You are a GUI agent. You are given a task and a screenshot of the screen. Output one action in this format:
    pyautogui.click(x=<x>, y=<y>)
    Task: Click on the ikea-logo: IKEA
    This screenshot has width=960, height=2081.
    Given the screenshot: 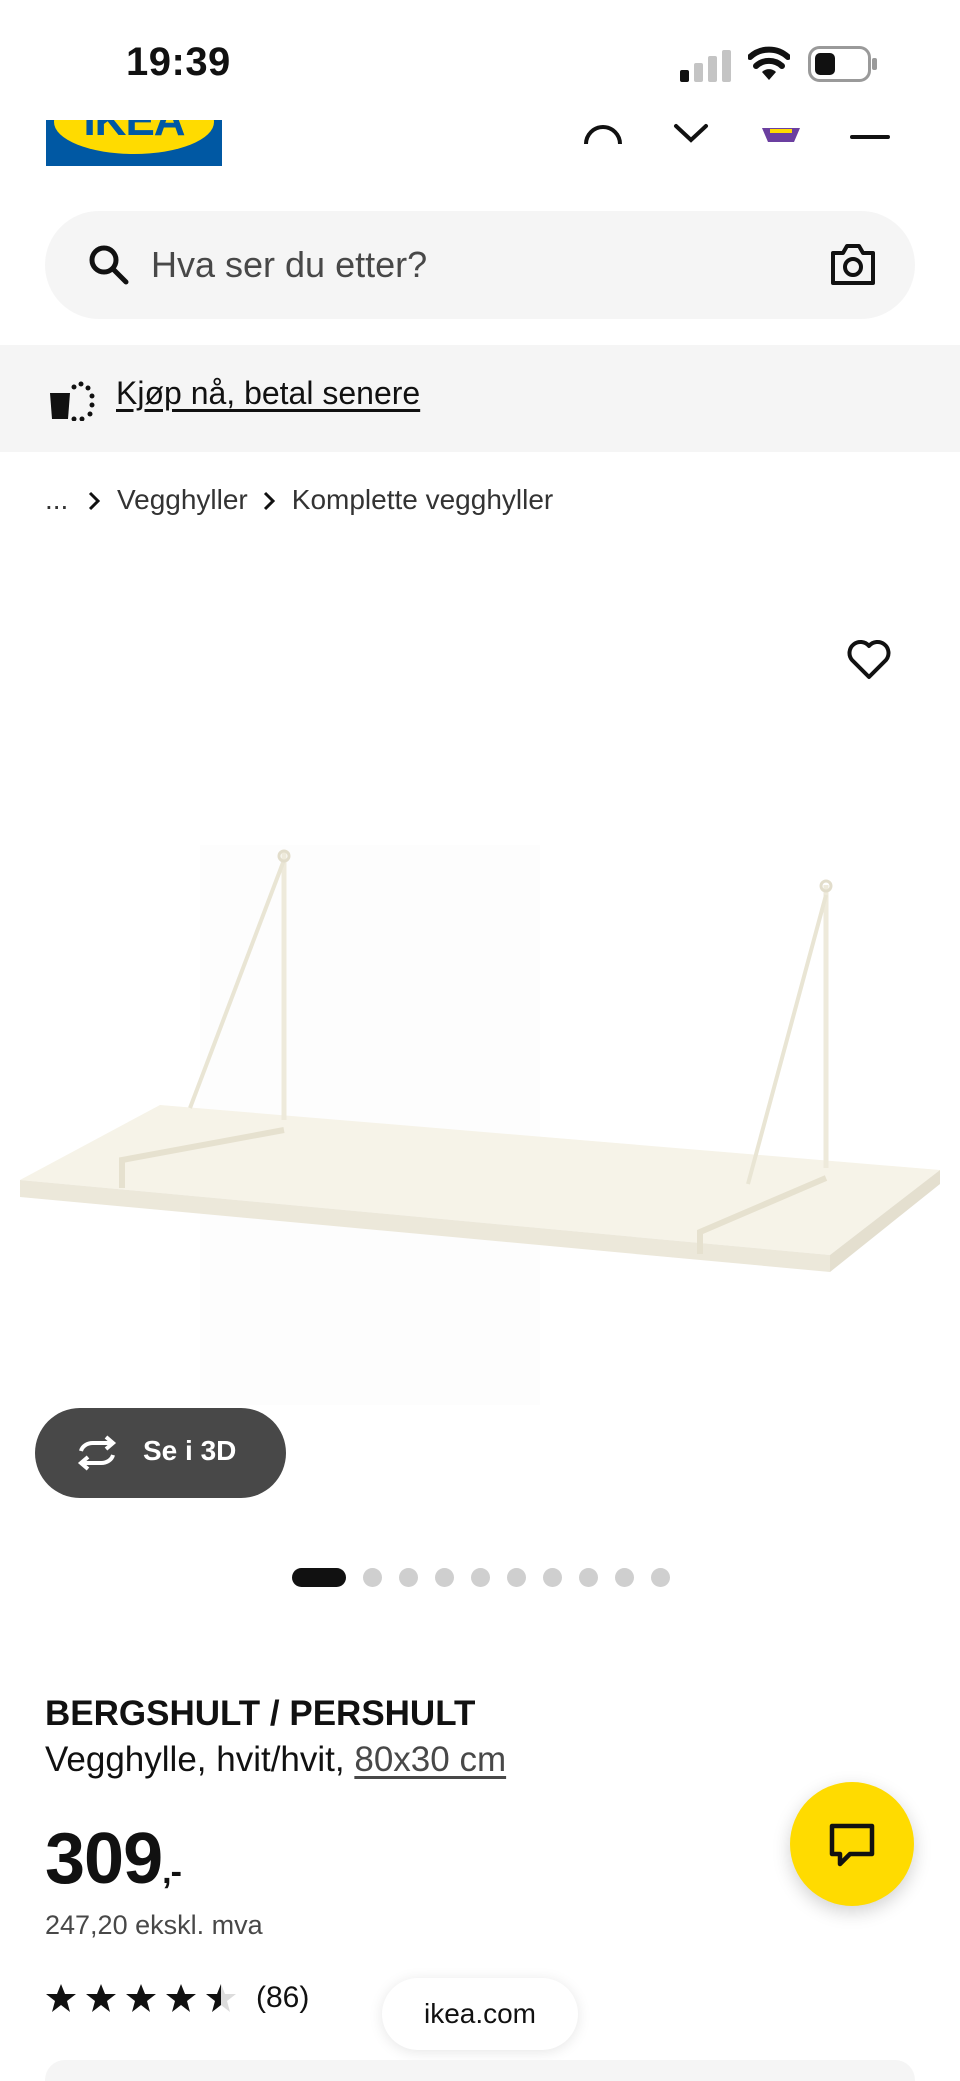 What is the action you would take?
    pyautogui.click(x=134, y=143)
    